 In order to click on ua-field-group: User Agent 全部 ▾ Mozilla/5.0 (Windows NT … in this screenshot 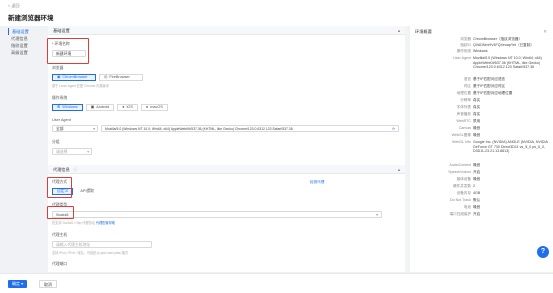, I will do `click(225, 125)`.